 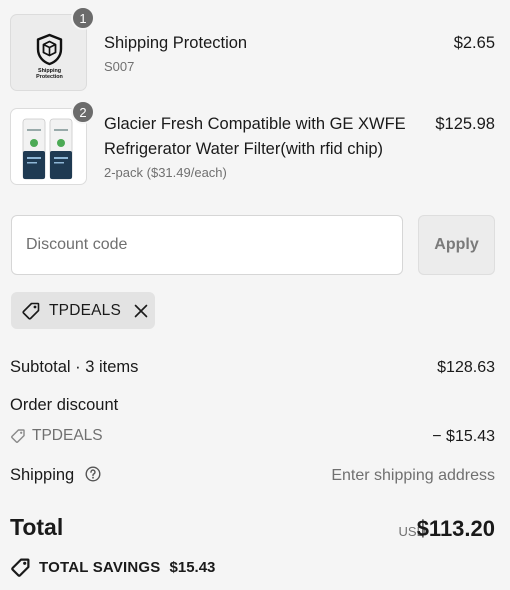 What do you see at coordinates (192, 567) in the screenshot?
I see `total-savings-value: $15.43` at bounding box center [192, 567].